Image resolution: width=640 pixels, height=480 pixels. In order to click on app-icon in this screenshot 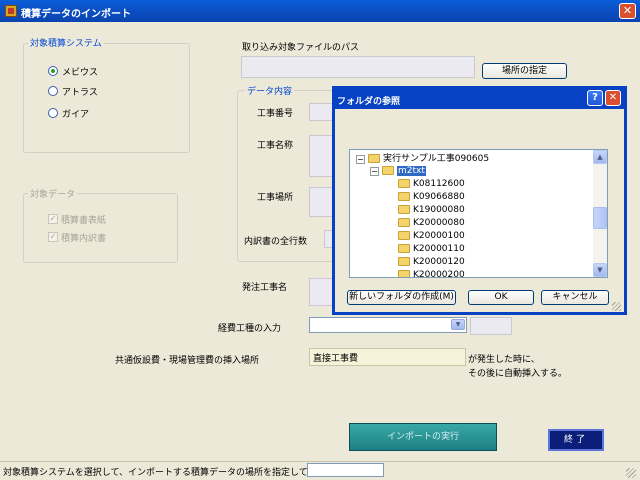, I will do `click(11, 11)`.